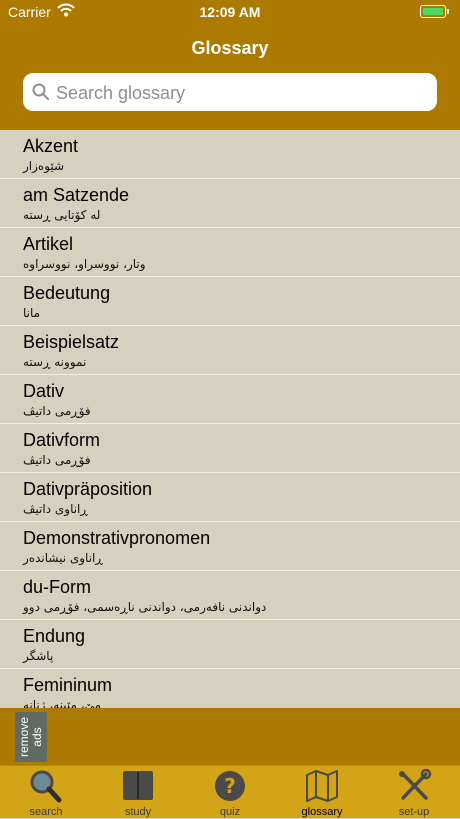  Describe the element at coordinates (230, 812) in the screenshot. I see `tab-label: quiz` at that location.